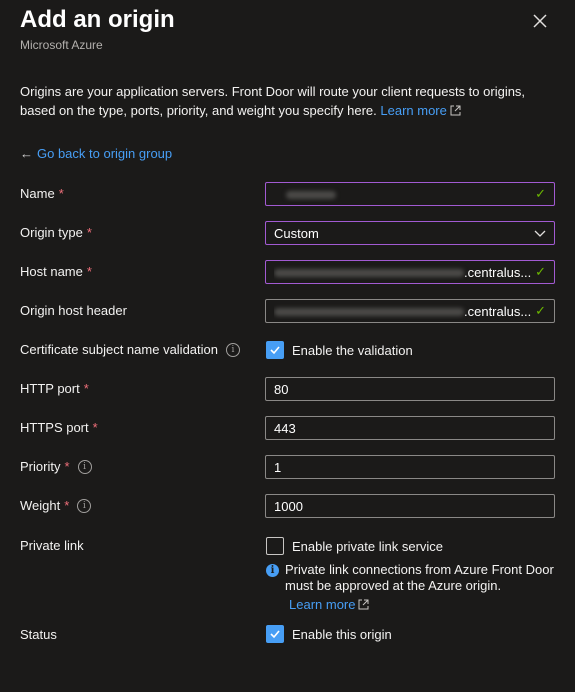 The height and width of the screenshot is (692, 575). What do you see at coordinates (410, 194) in the screenshot?
I see `name-input: ✓` at bounding box center [410, 194].